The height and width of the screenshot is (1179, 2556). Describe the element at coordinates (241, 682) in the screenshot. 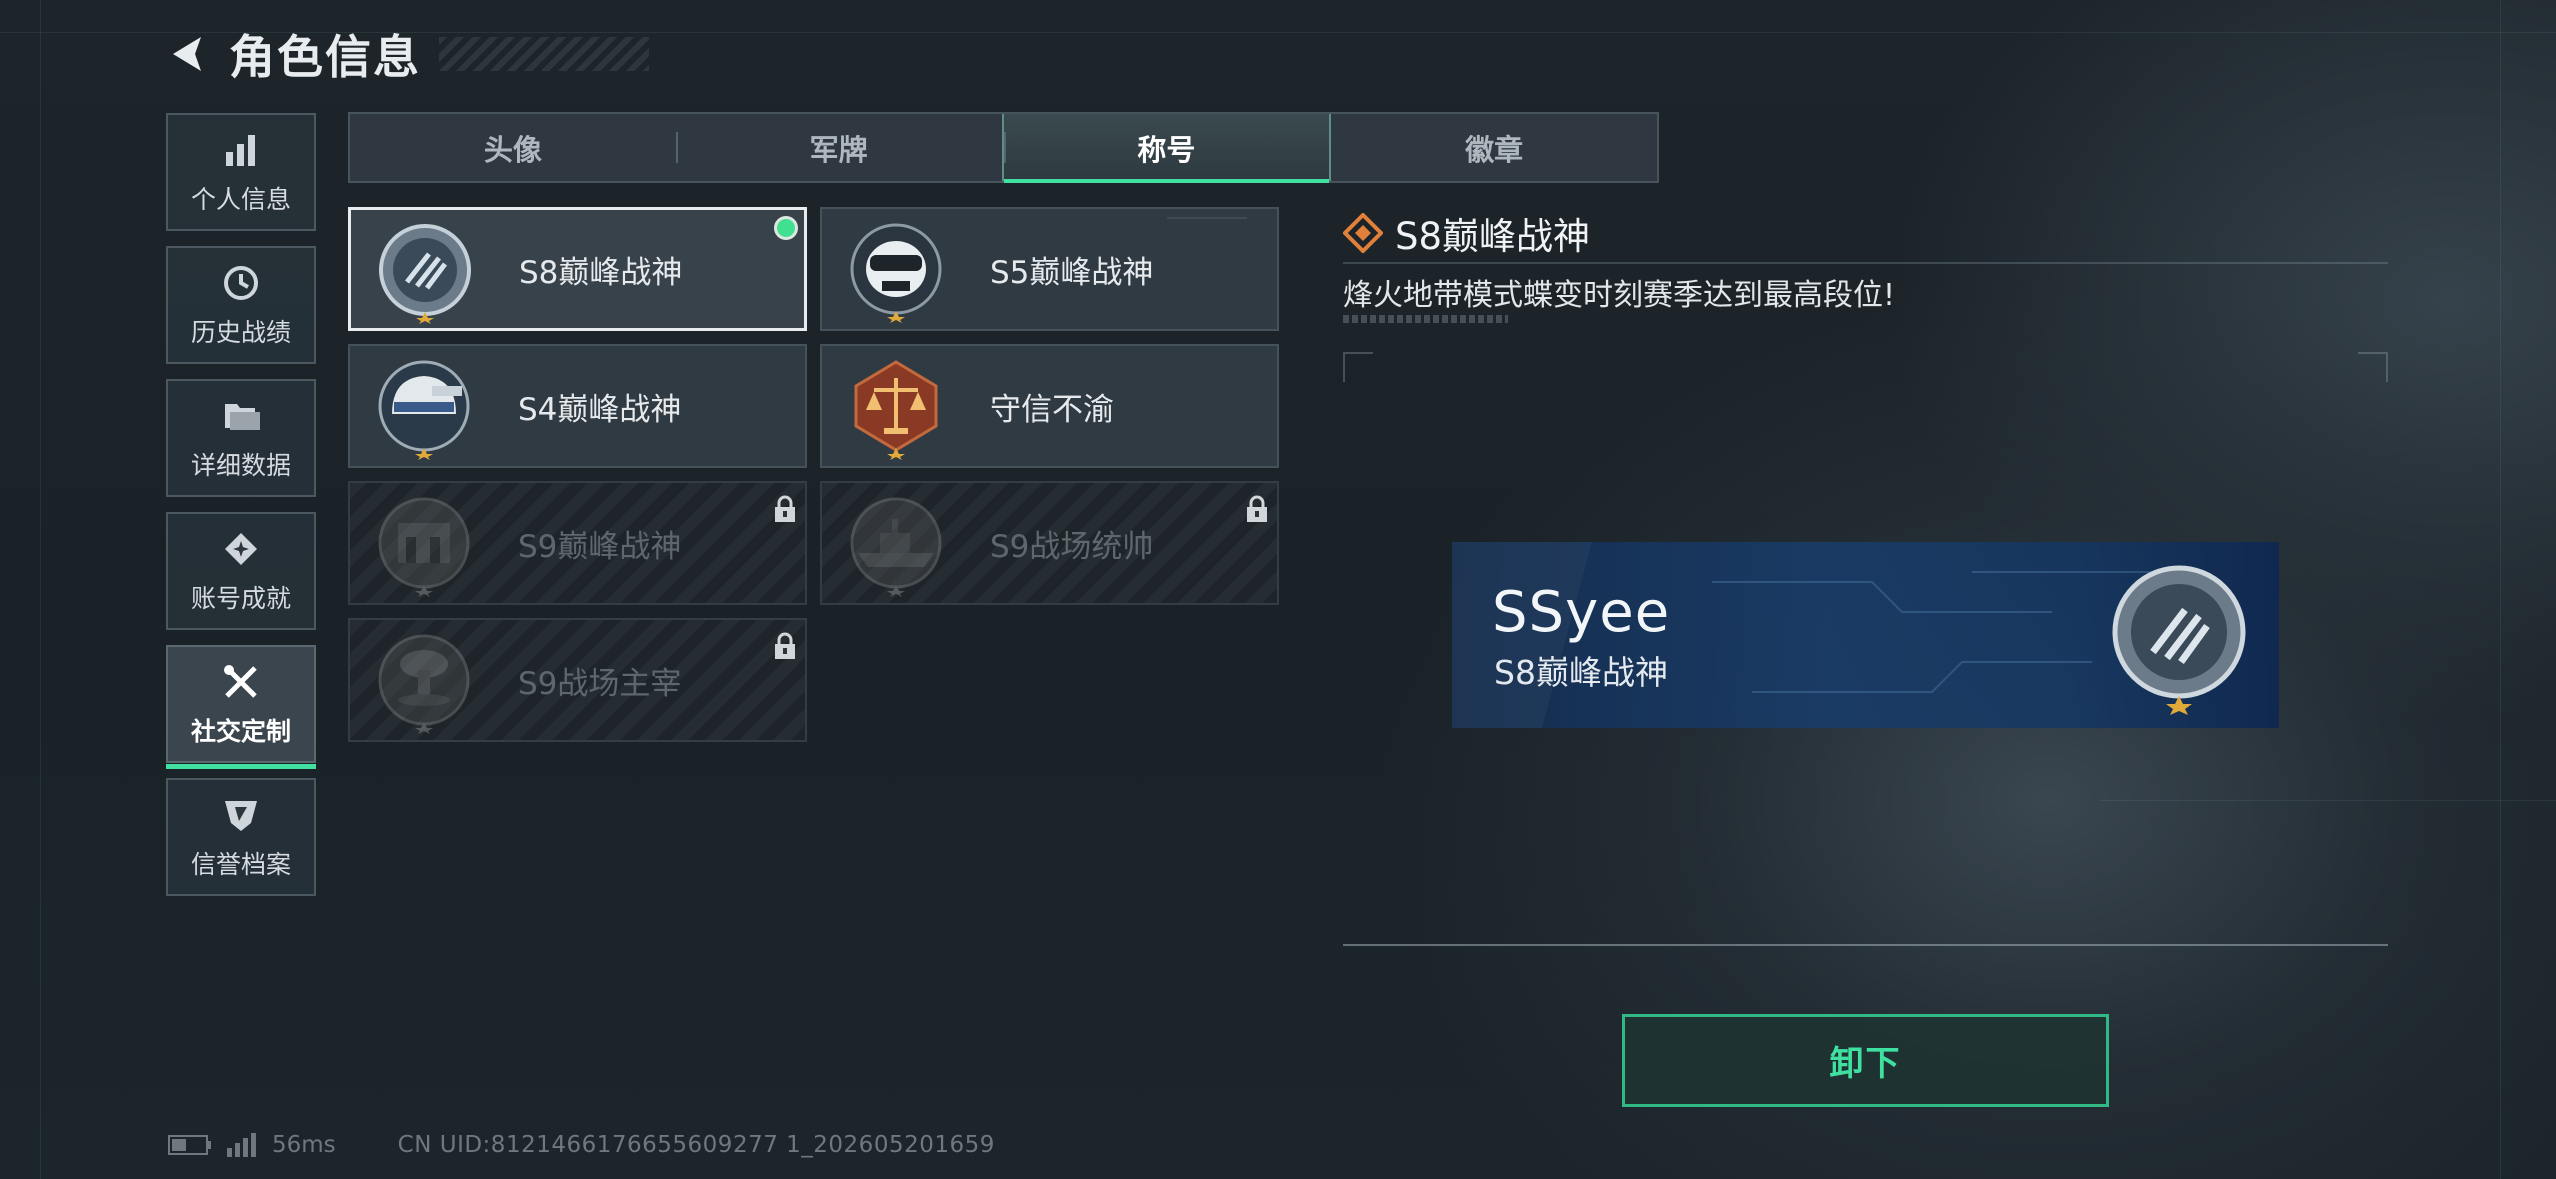

I see `wrench-screwdriver-icon` at that location.